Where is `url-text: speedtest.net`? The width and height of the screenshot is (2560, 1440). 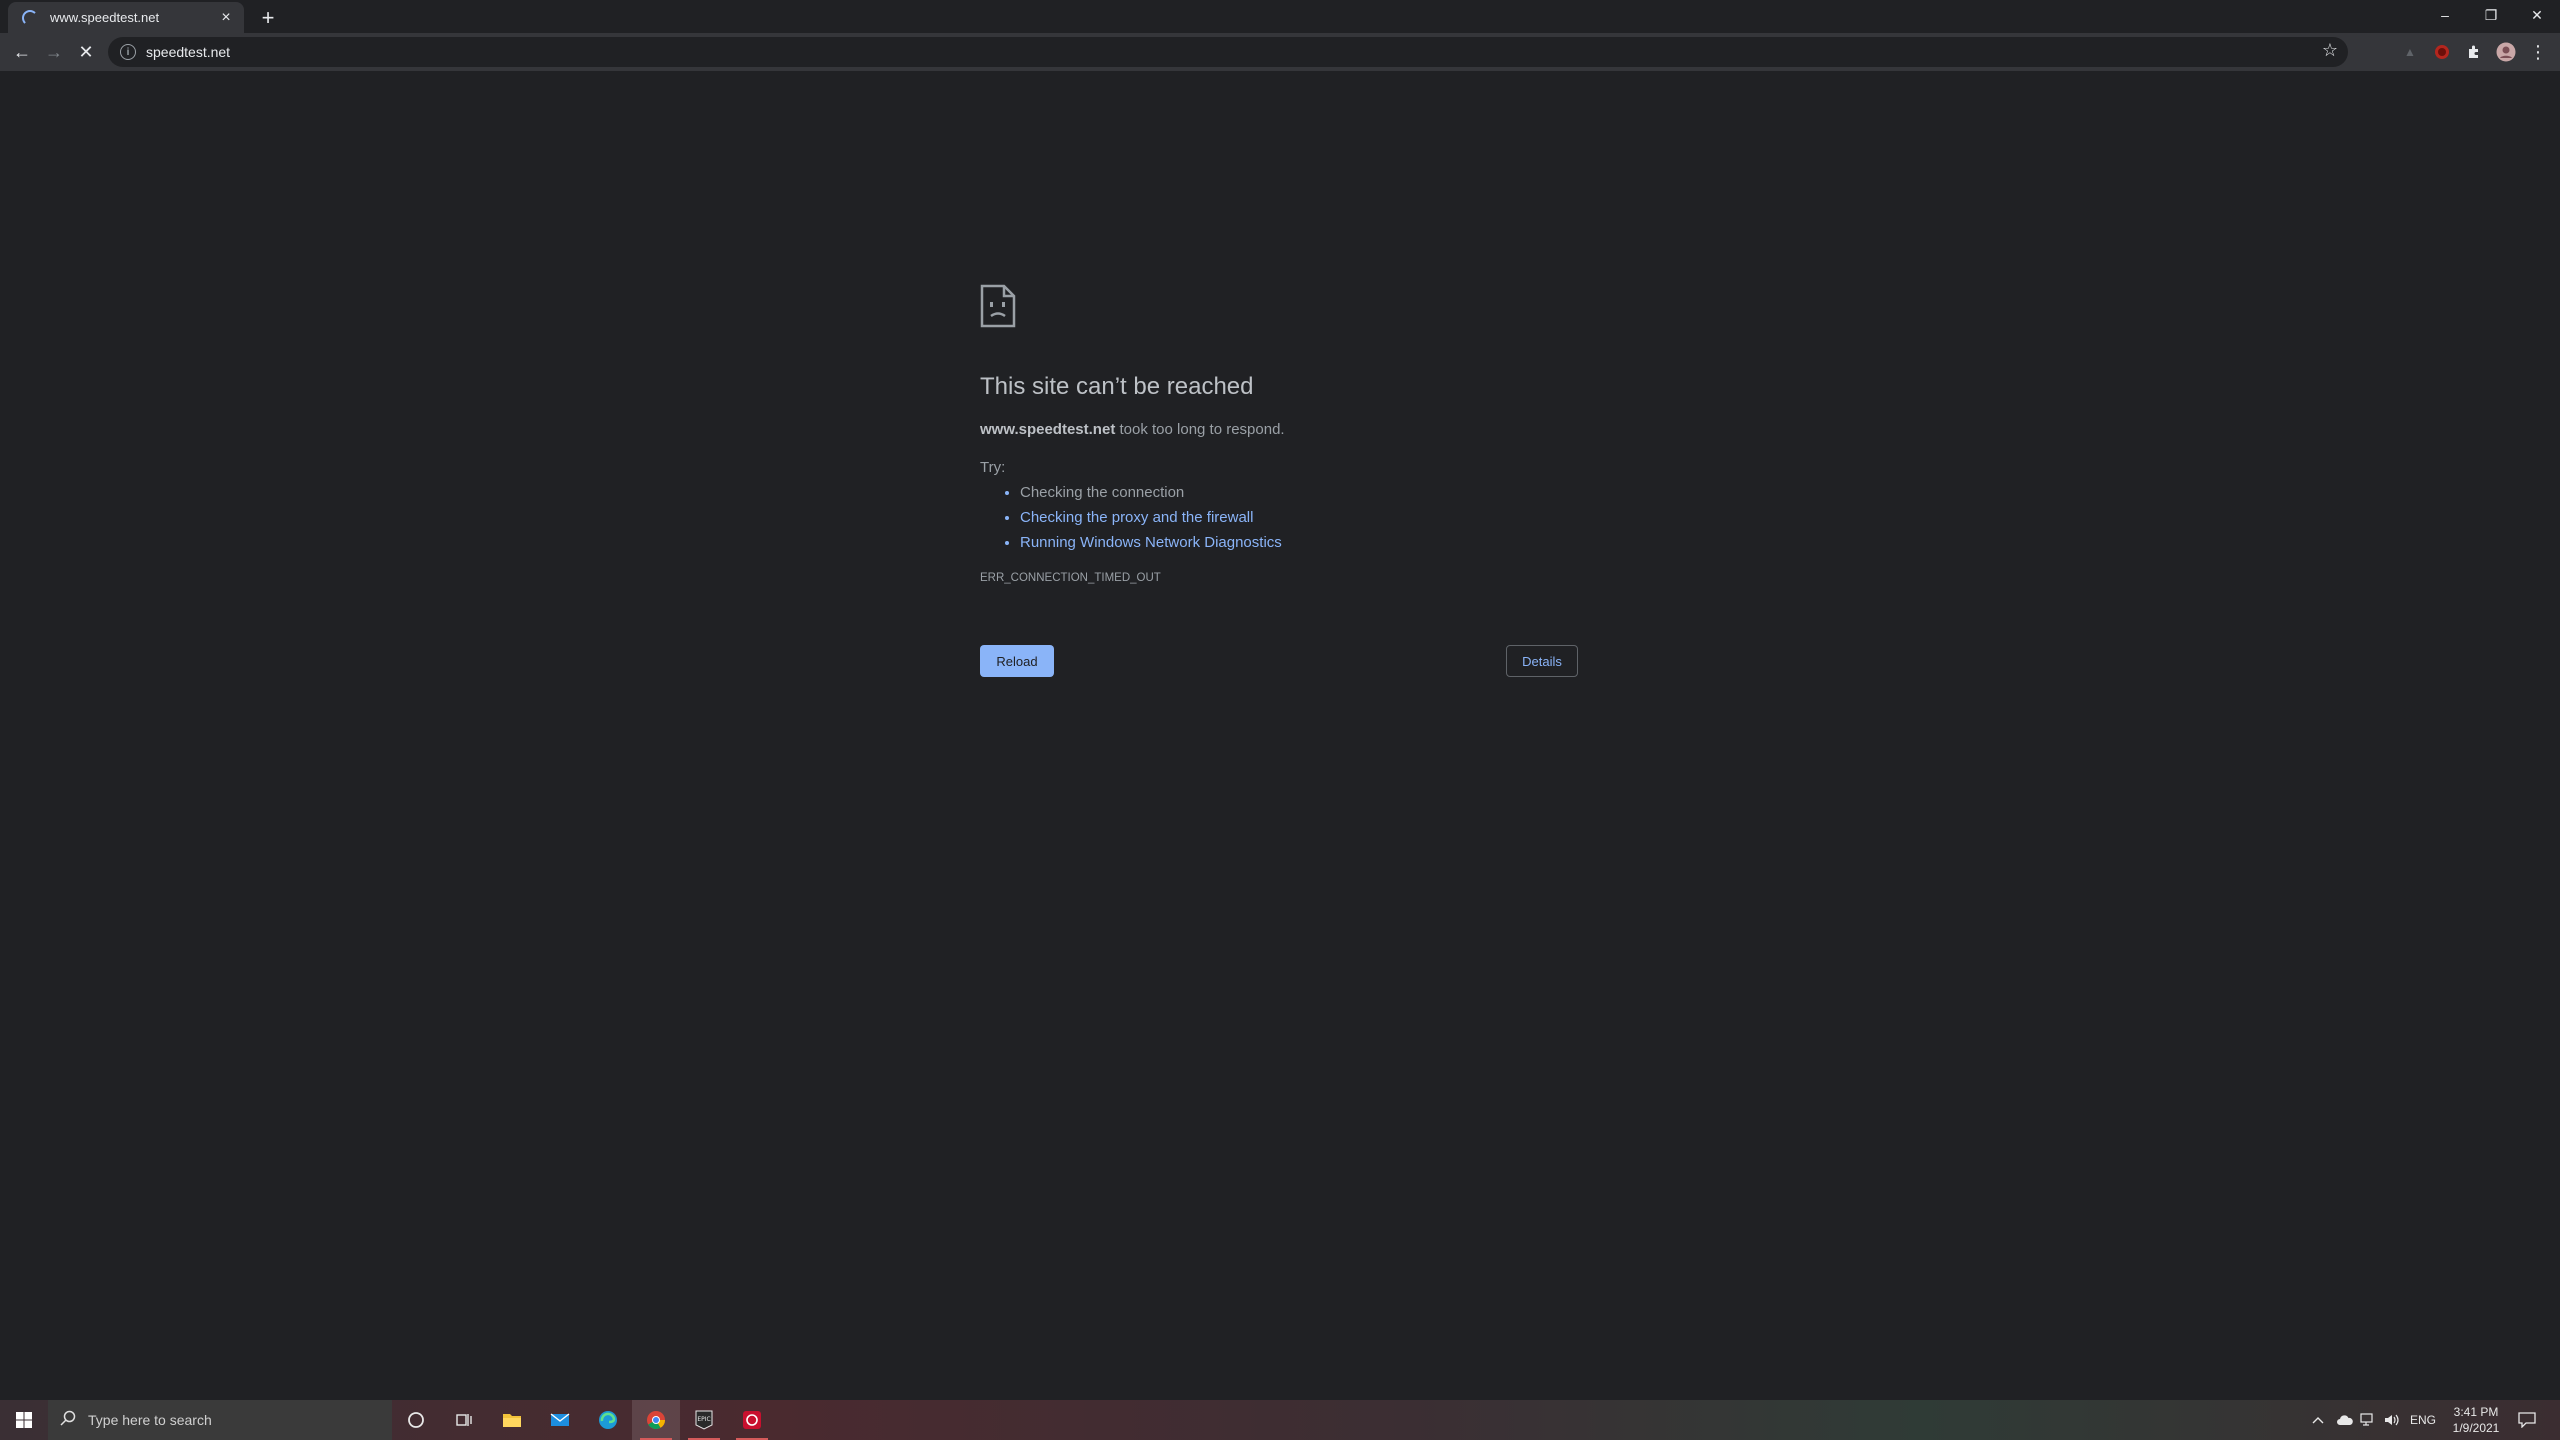
url-text: speedtest.net is located at coordinates (188, 52).